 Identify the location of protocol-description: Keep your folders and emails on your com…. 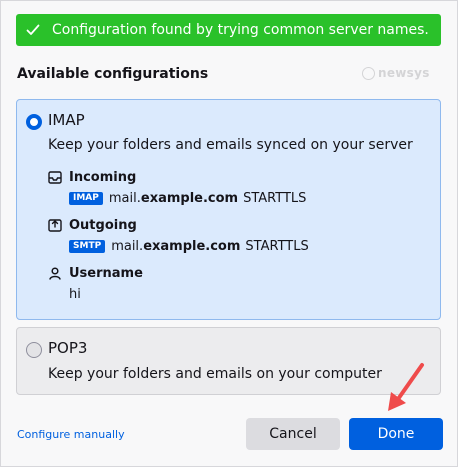
(215, 374).